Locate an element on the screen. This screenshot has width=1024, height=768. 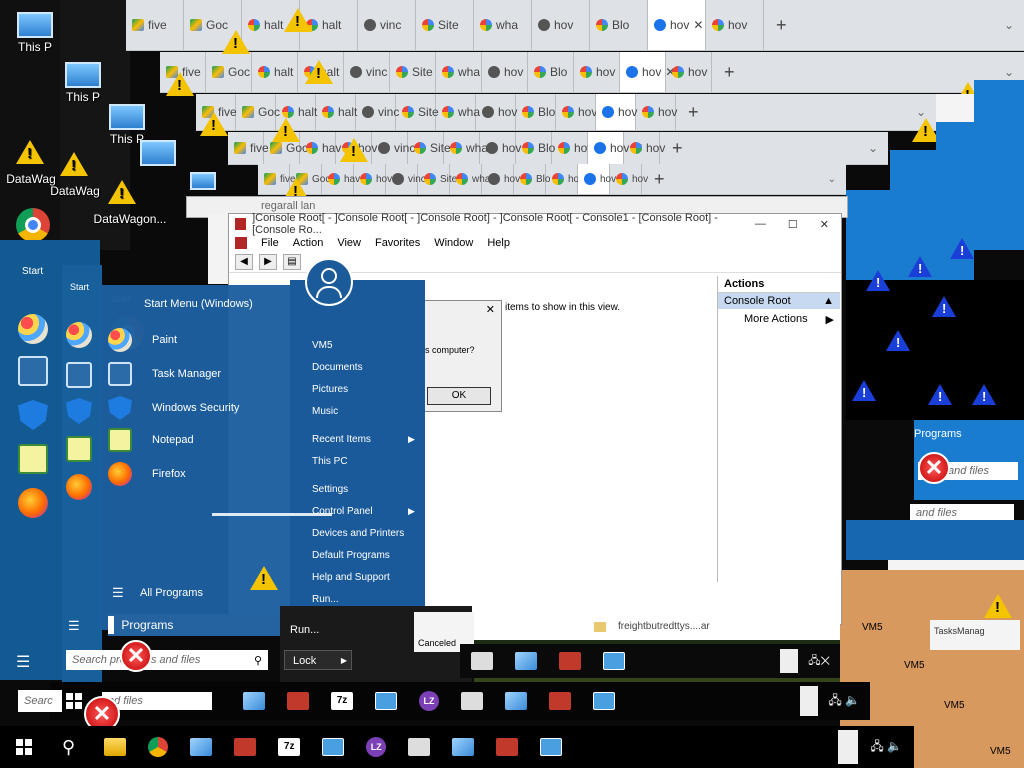
menu-view: View is located at coordinates (349, 243).